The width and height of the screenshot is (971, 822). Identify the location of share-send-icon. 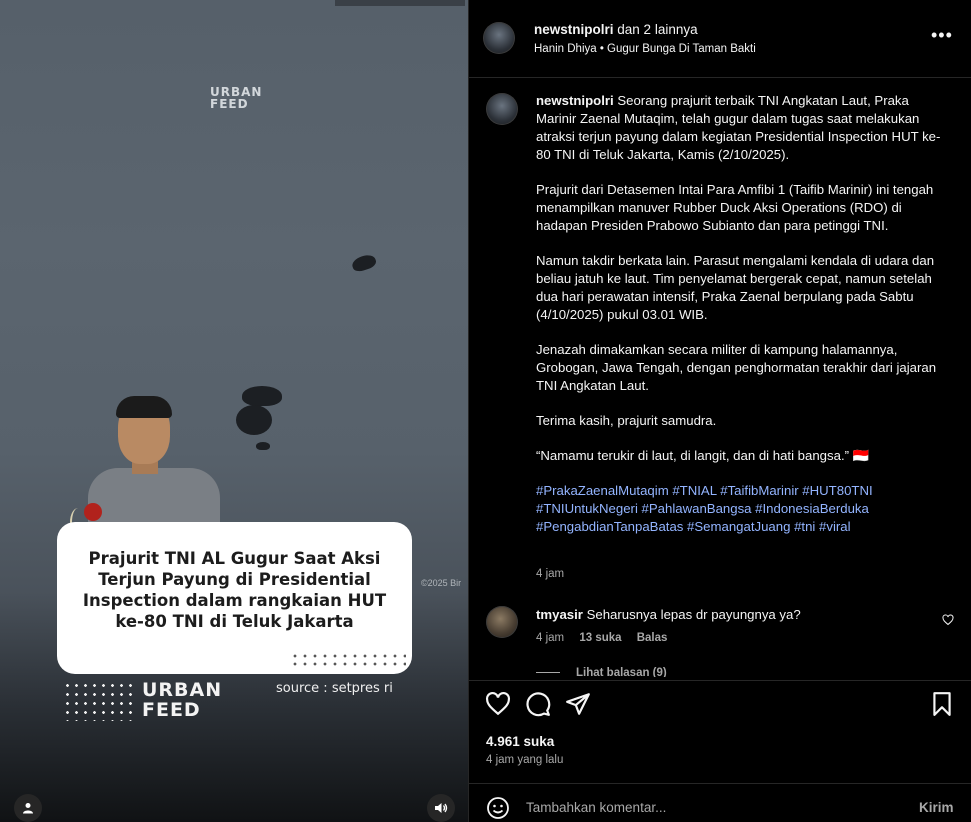
(578, 704).